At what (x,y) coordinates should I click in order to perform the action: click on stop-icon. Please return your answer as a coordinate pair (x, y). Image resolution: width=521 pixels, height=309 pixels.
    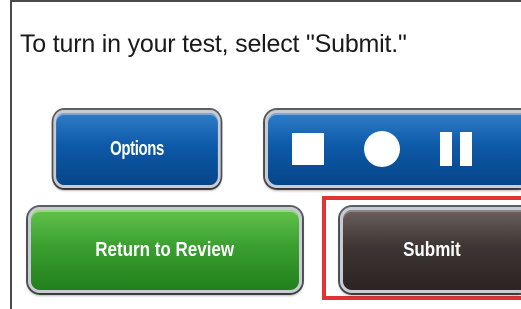
    Looking at the image, I should click on (308, 149).